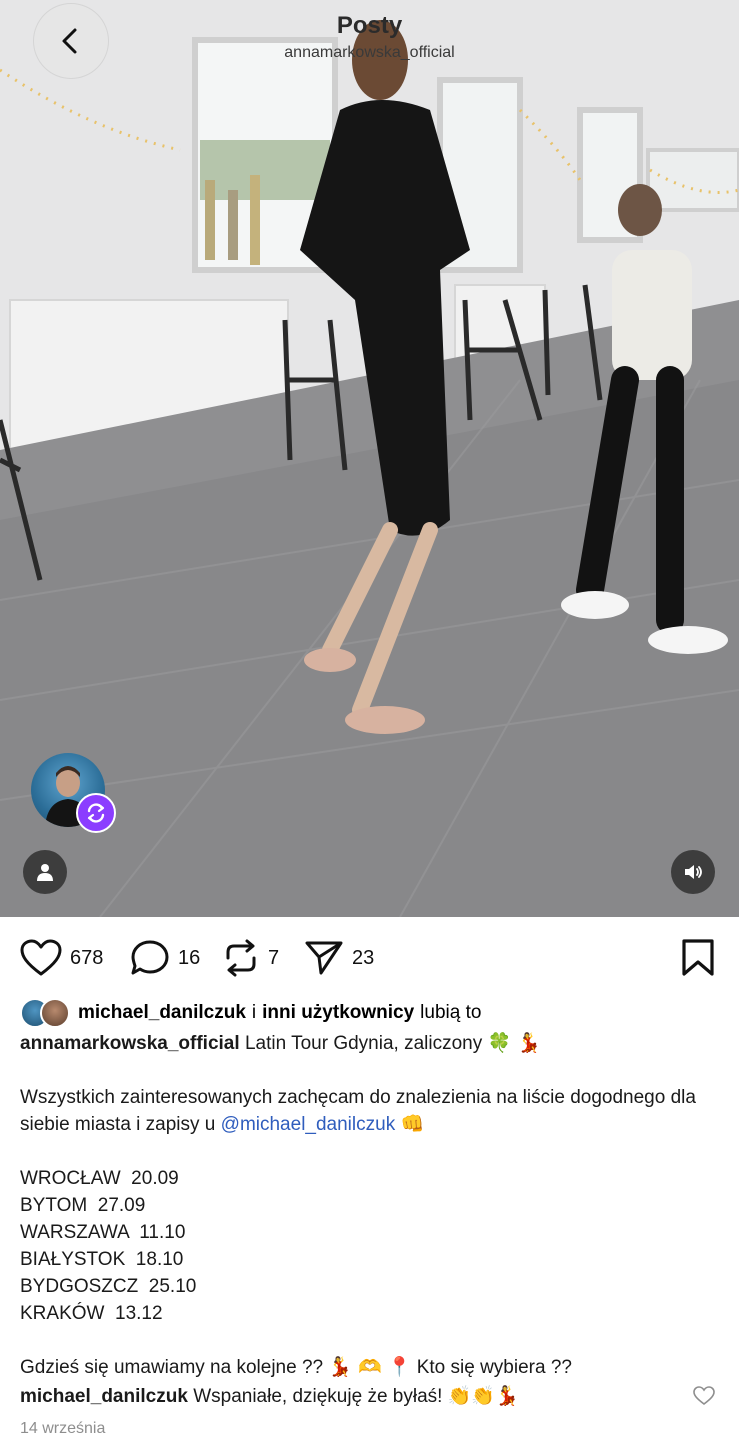 This screenshot has height=1440, width=739. What do you see at coordinates (150, 957) in the screenshot?
I see `comment-bubble-icon` at bounding box center [150, 957].